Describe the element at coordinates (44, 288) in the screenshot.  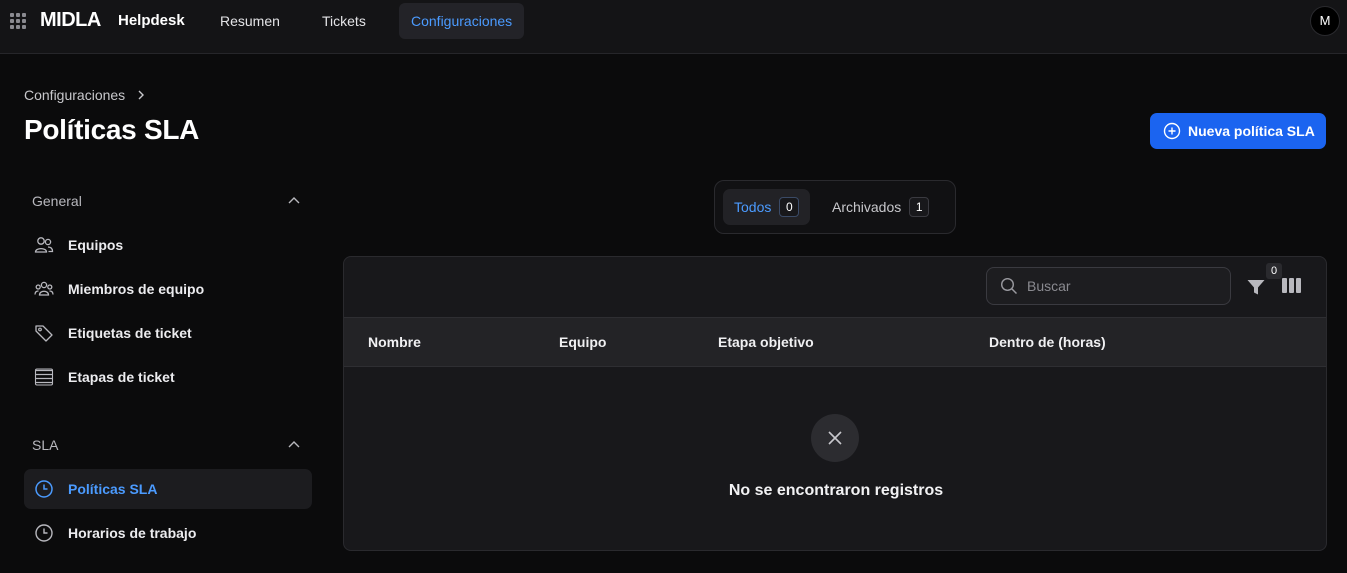
I see `team-members-icon` at that location.